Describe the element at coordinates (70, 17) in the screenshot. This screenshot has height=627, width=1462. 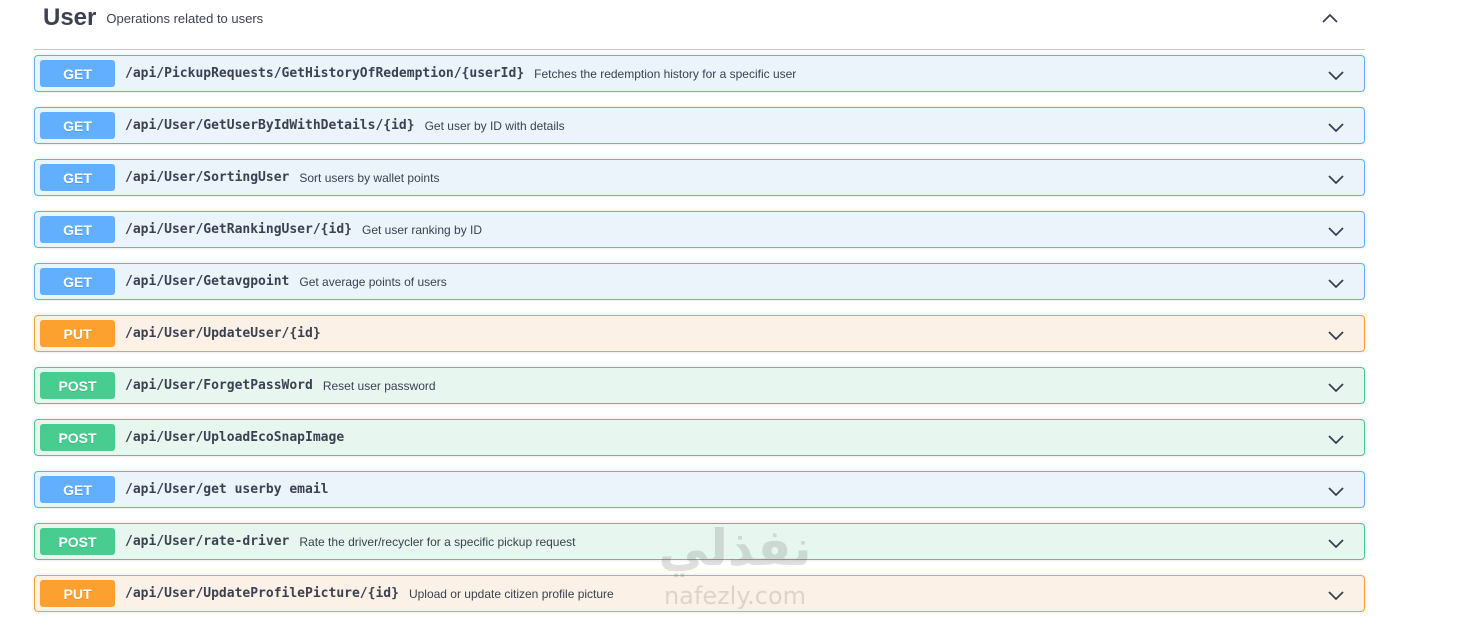
I see `section-title: User` at that location.